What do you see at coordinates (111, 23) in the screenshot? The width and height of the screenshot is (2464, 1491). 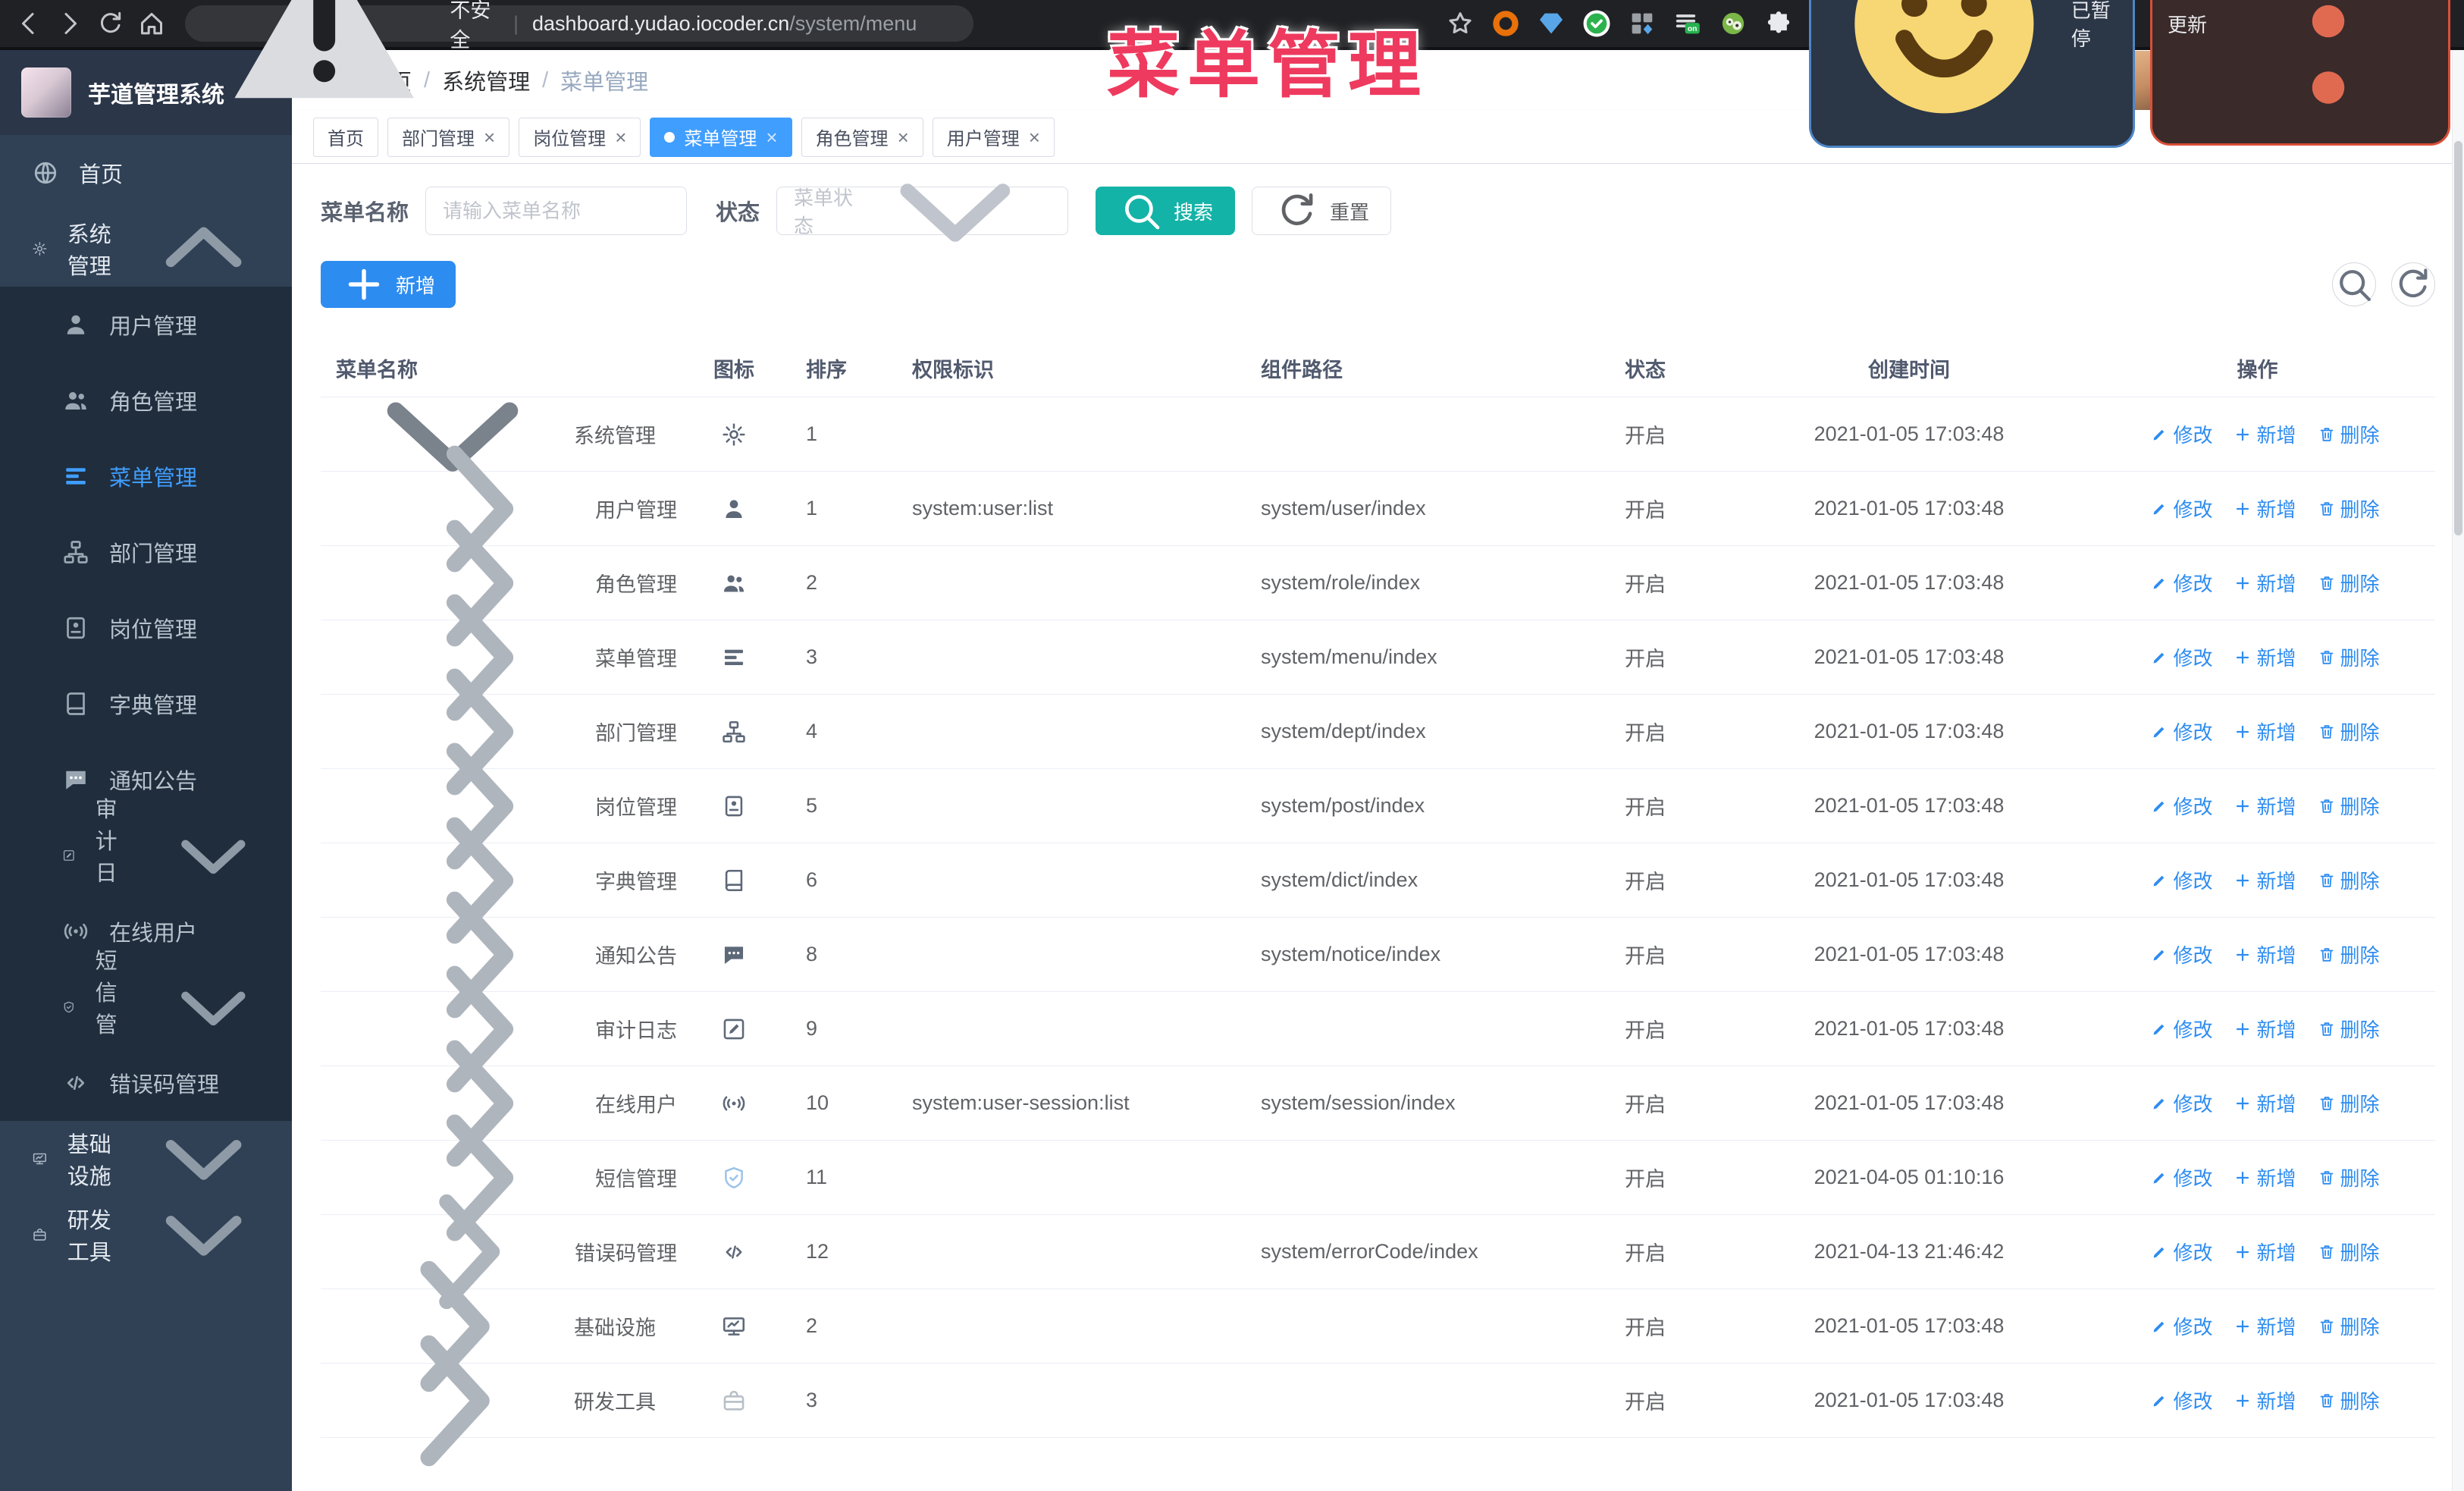 I see `reload-icon` at bounding box center [111, 23].